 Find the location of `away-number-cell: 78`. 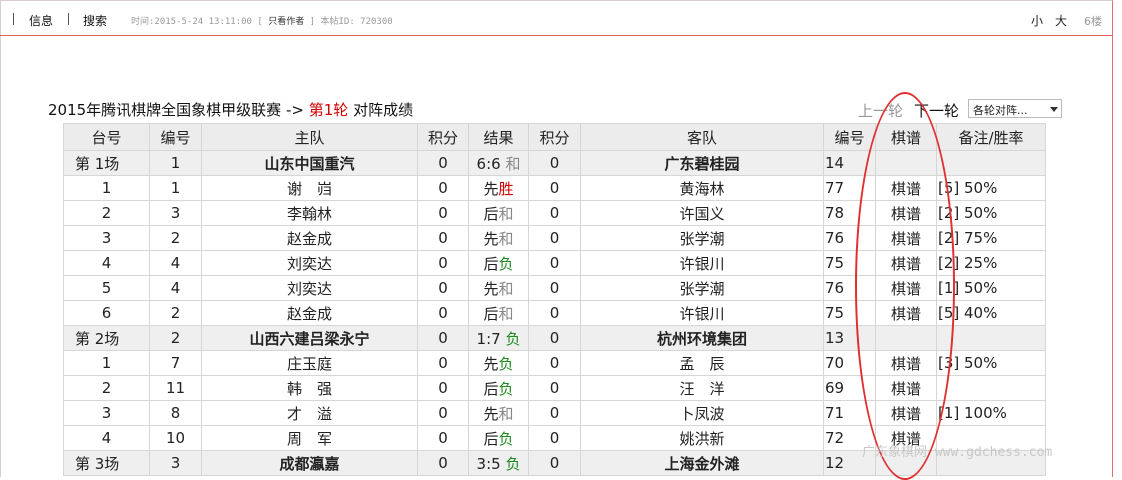

away-number-cell: 78 is located at coordinates (849, 213).